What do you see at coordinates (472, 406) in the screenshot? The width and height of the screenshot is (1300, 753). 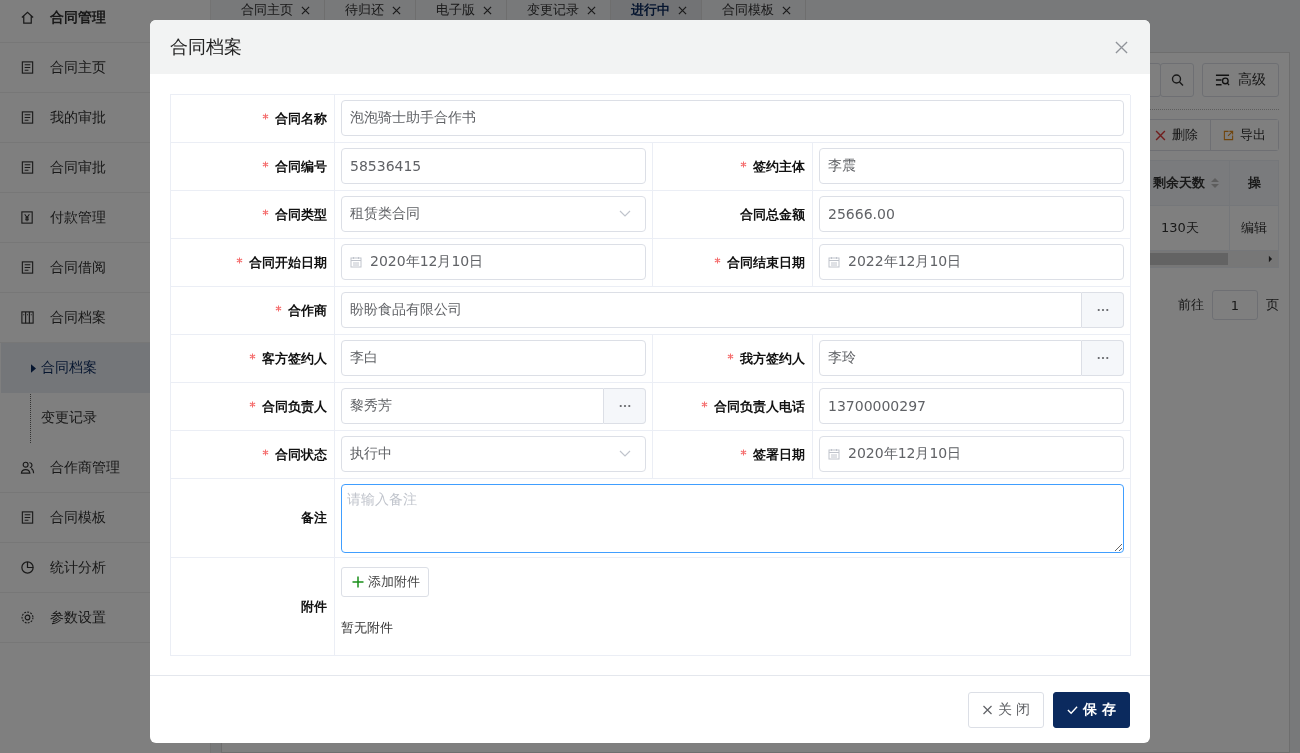 I see `text-field: 黎秀芳` at bounding box center [472, 406].